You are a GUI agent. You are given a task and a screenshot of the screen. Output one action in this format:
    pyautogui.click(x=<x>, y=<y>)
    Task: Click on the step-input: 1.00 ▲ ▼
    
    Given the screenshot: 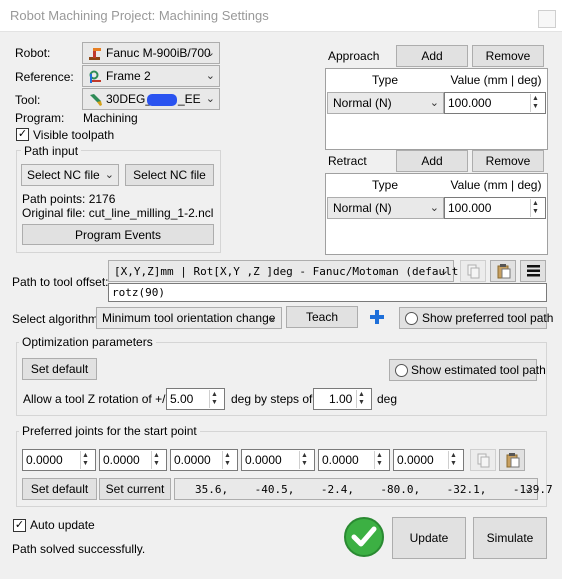 What is the action you would take?
    pyautogui.click(x=342, y=399)
    